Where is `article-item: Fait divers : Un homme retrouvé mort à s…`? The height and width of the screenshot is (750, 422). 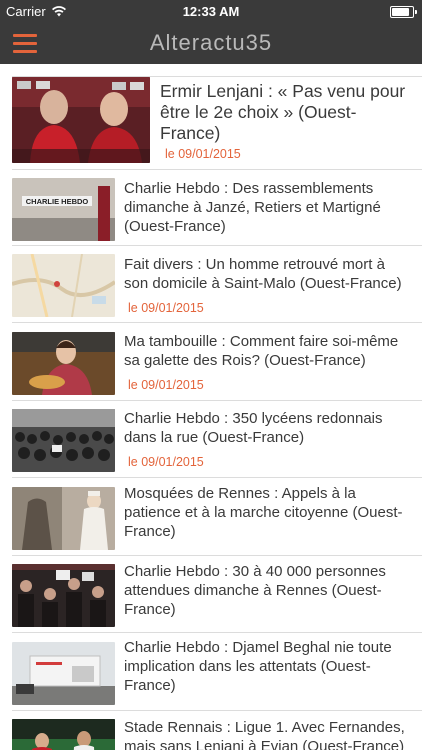
article-item: Fait divers : Un homme retrouvé mort à s… is located at coordinates (211, 288).